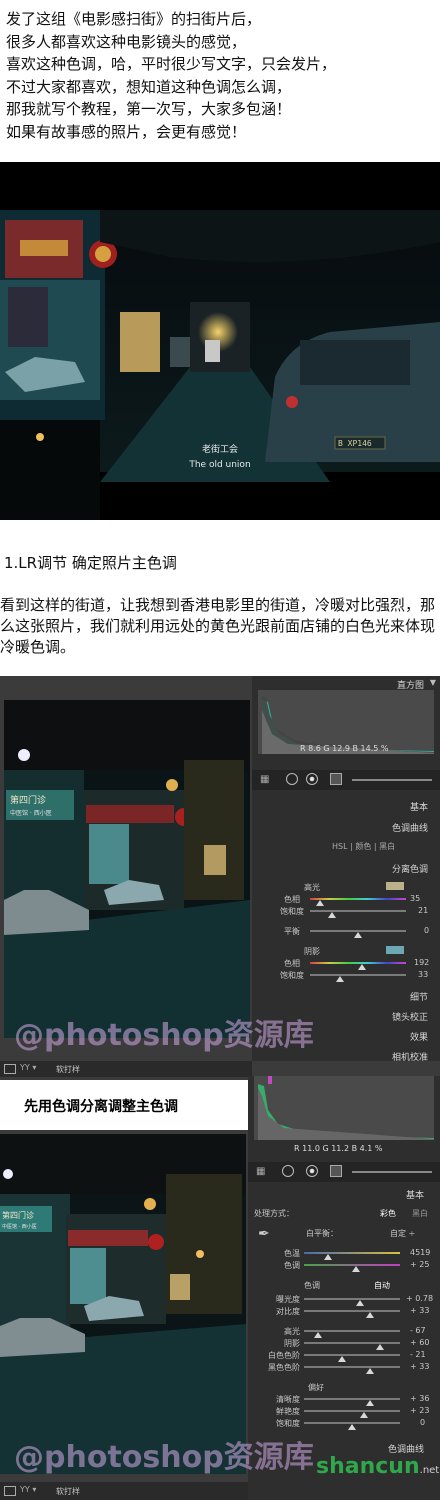 This screenshot has height=1500, width=440. What do you see at coordinates (284, 1355) in the screenshot?
I see `whites-label: 白色色阶` at bounding box center [284, 1355].